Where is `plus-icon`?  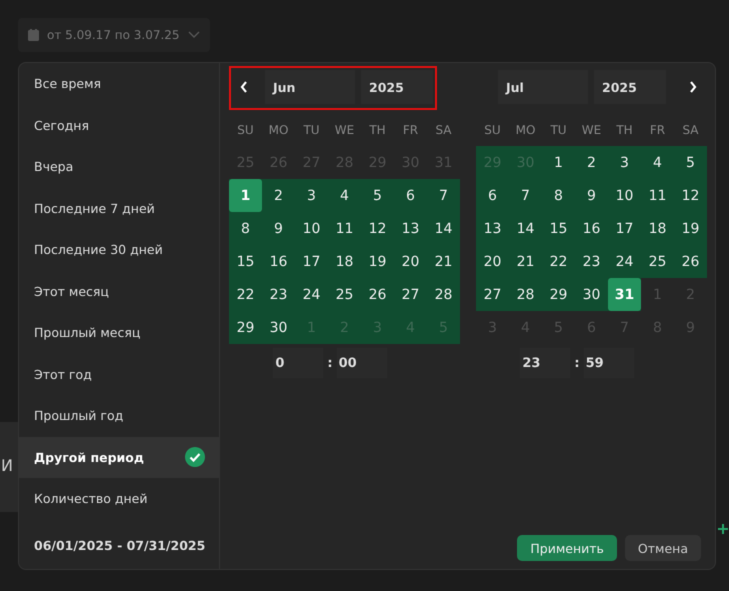
plus-icon is located at coordinates (723, 529).